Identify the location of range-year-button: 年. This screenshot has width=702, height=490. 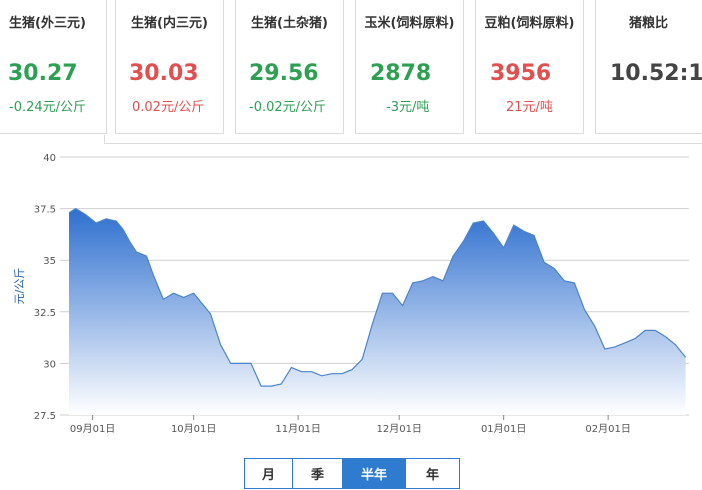
(432, 473).